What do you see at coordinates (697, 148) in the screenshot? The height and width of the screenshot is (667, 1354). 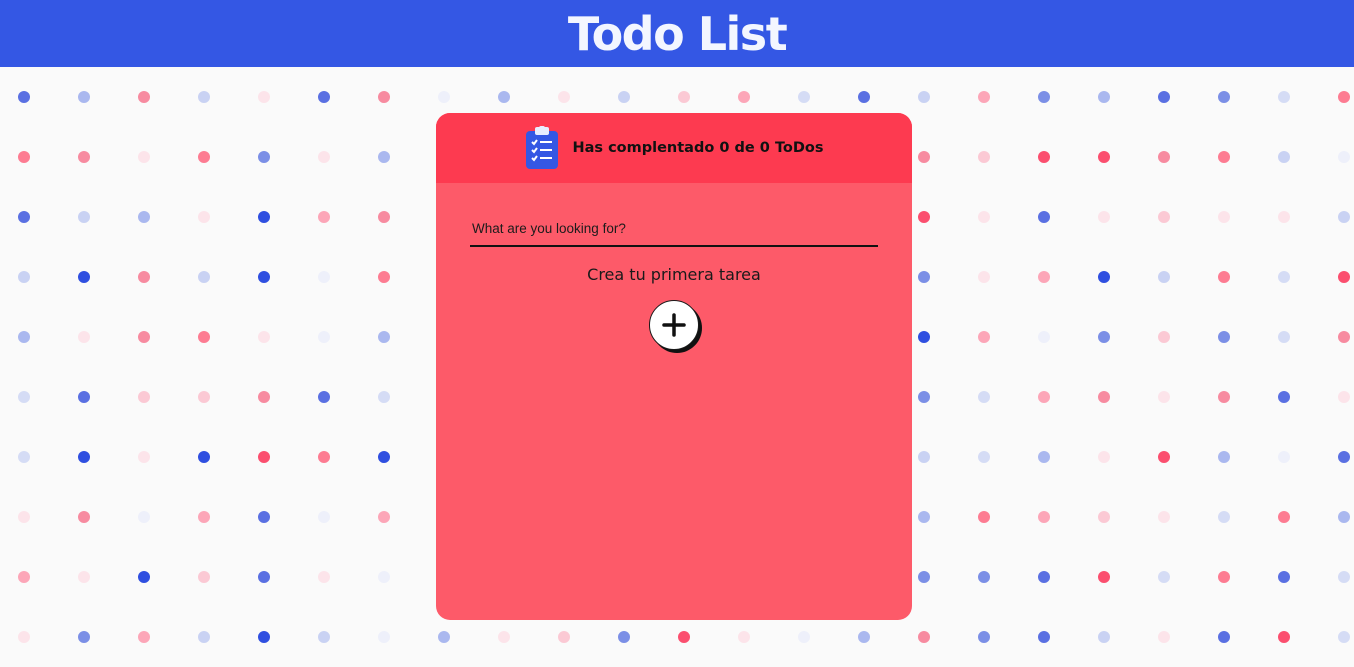 I see `todo-counter: Has complentado 0 de 0 ToDos` at bounding box center [697, 148].